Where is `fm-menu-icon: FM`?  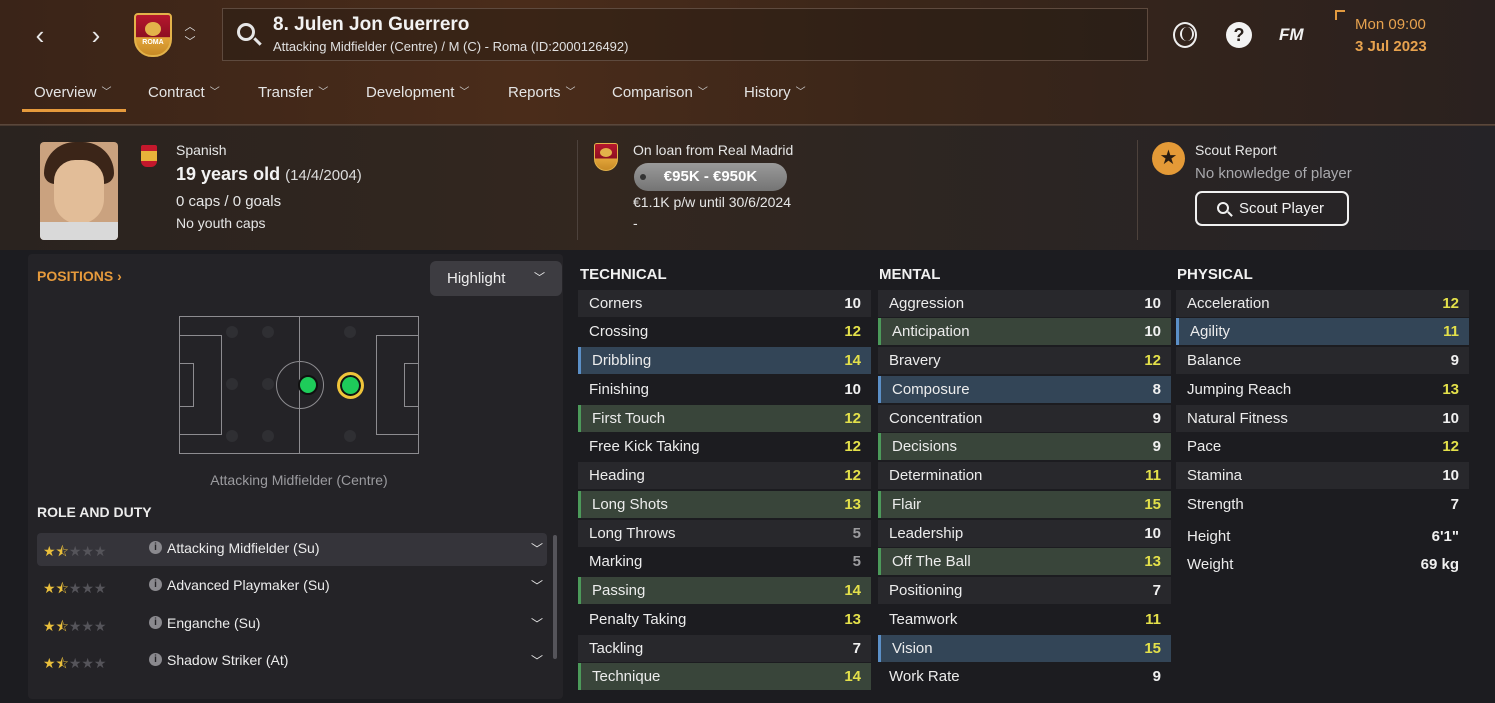 fm-menu-icon: FM is located at coordinates (1294, 35).